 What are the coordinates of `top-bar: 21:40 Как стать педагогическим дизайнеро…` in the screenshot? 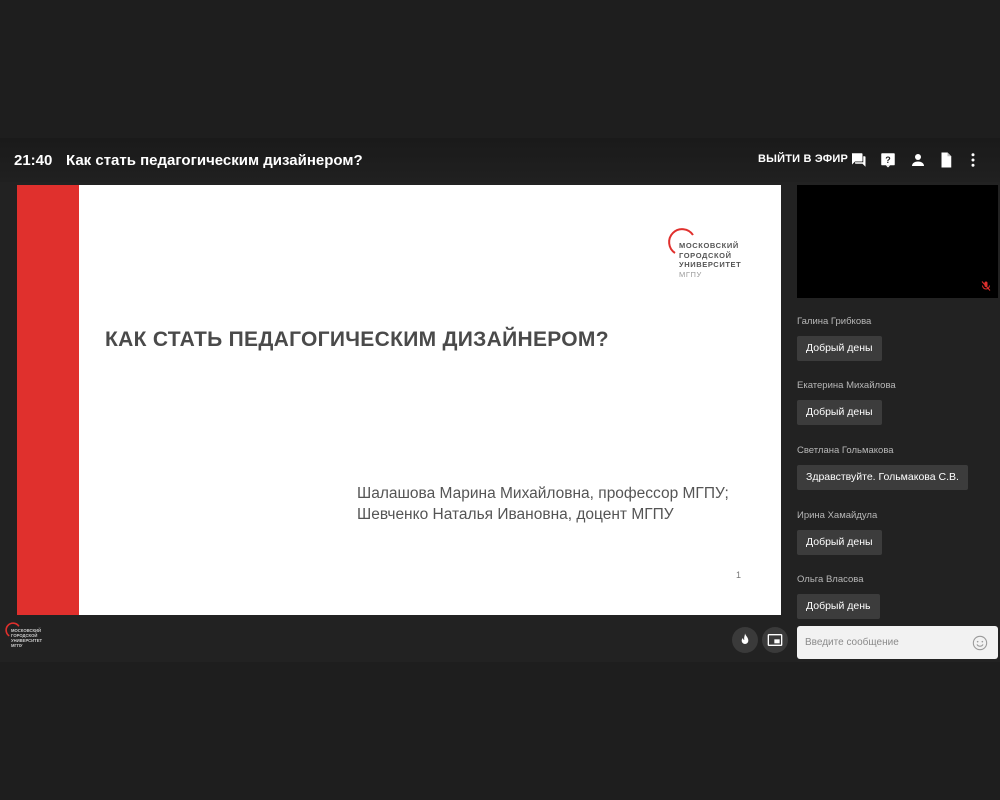 It's located at (500, 160).